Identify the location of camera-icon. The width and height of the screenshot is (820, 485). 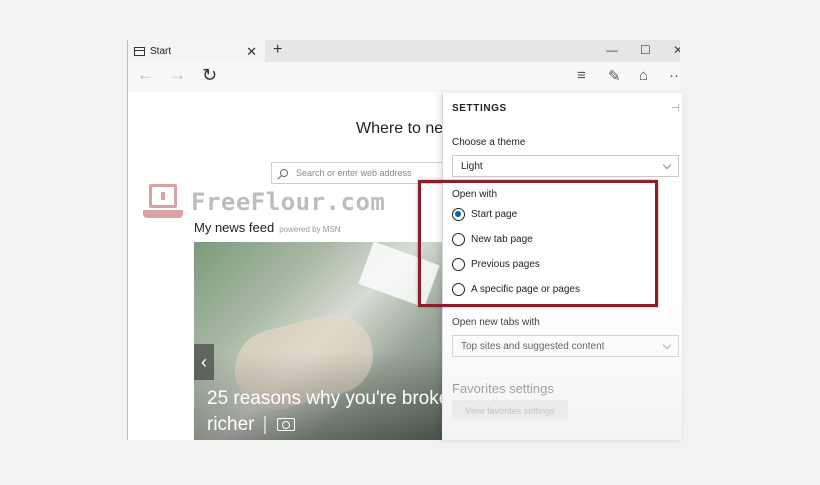
(286, 424).